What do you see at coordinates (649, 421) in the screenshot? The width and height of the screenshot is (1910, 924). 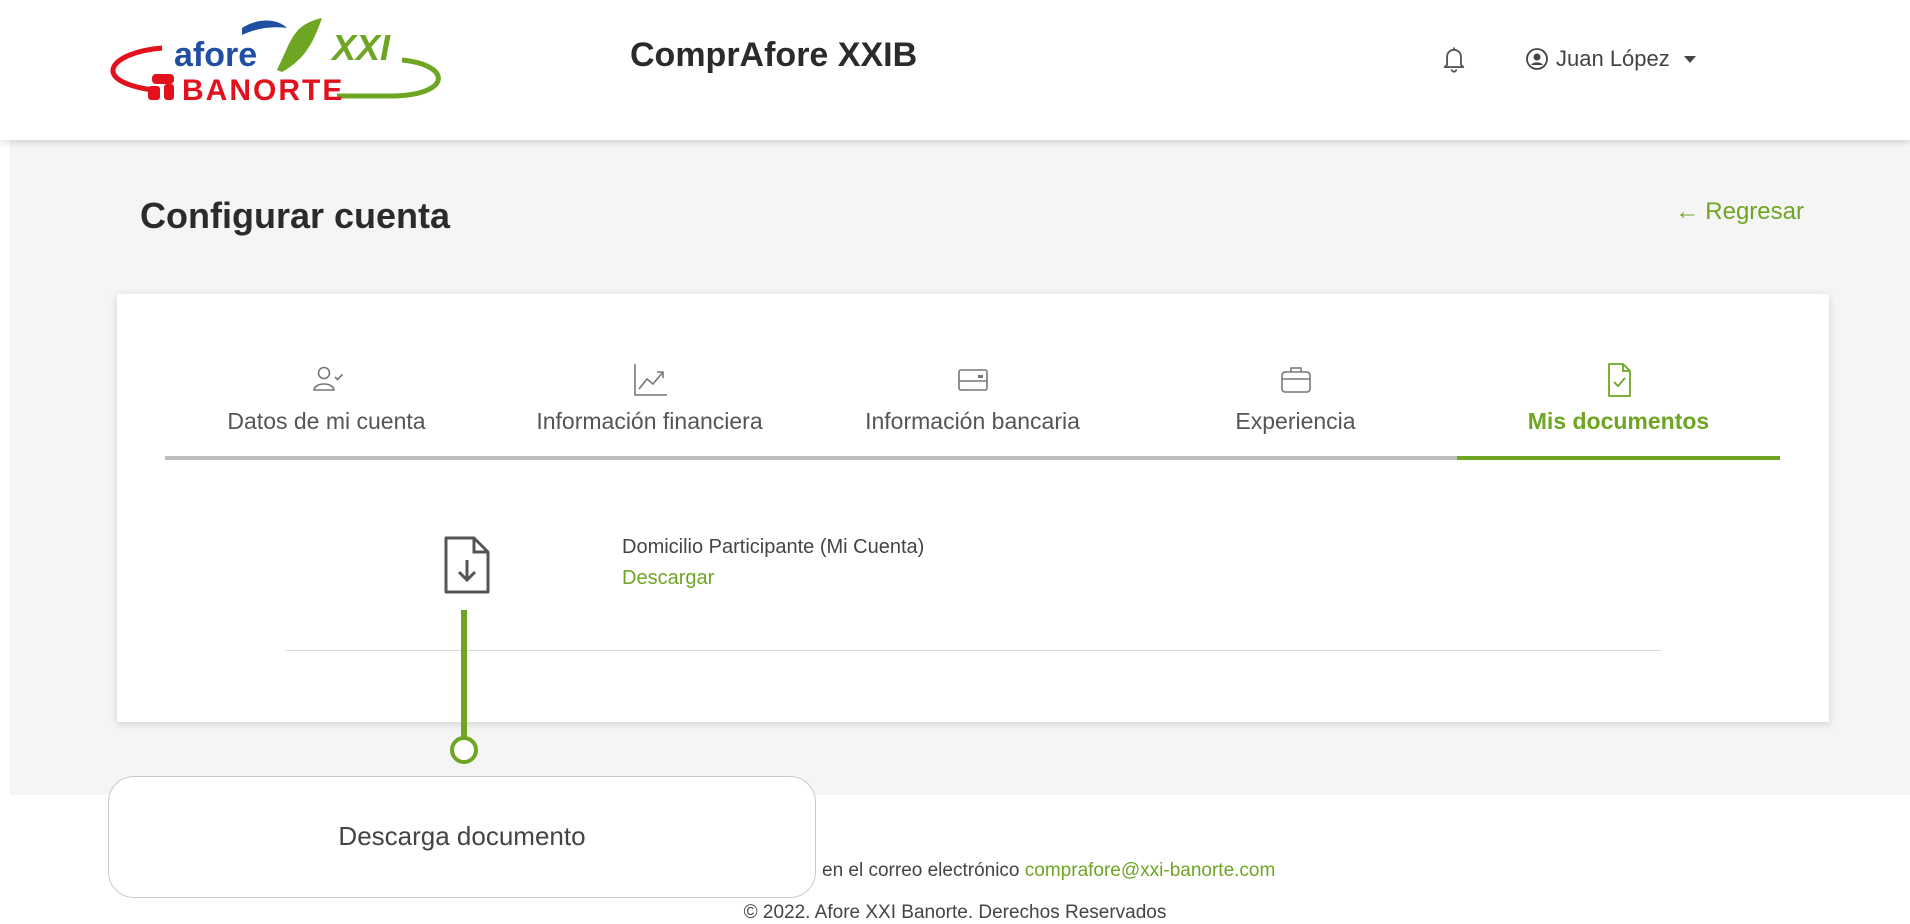 I see `tab-label: Información financiera` at bounding box center [649, 421].